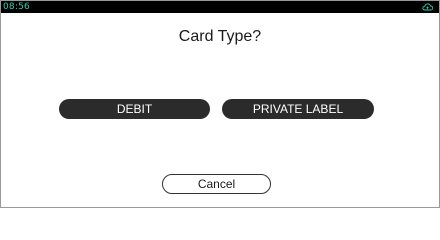 This screenshot has height=240, width=440. Describe the element at coordinates (427, 7) in the screenshot. I see `cloud-upload-icon` at that location.